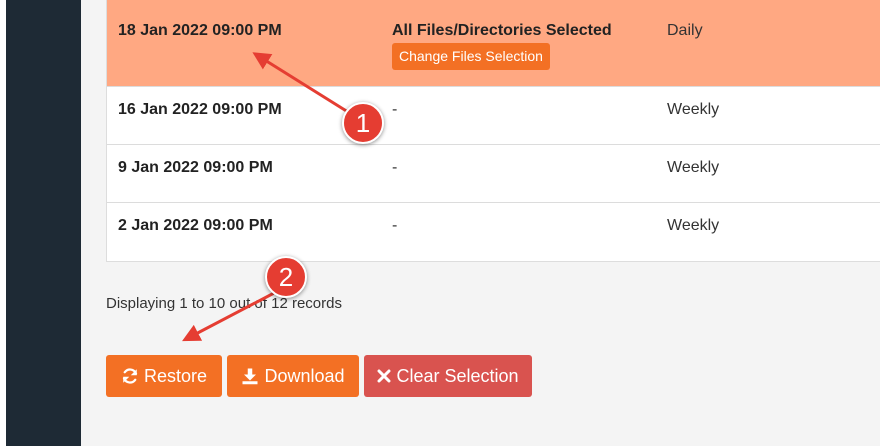 Image resolution: width=880 pixels, height=446 pixels. What do you see at coordinates (175, 375) in the screenshot?
I see `restore-label: Restore` at bounding box center [175, 375].